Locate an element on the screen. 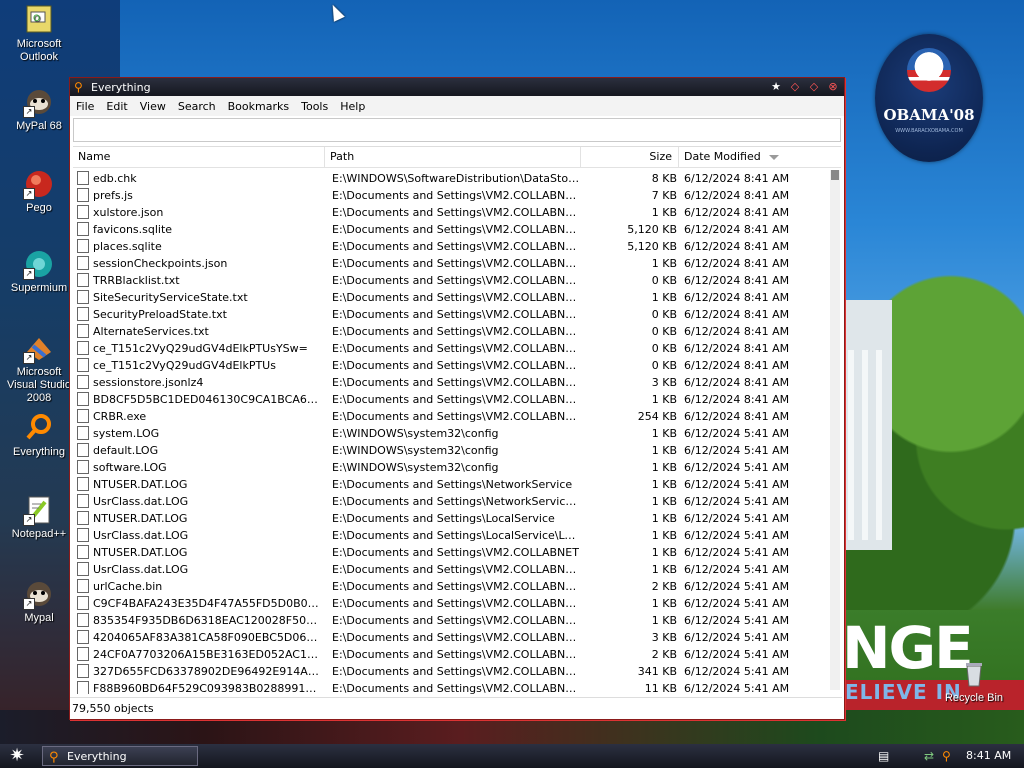 Image resolution: width=1024 pixels, height=768 pixels. start-button: ✷ is located at coordinates (17, 756).